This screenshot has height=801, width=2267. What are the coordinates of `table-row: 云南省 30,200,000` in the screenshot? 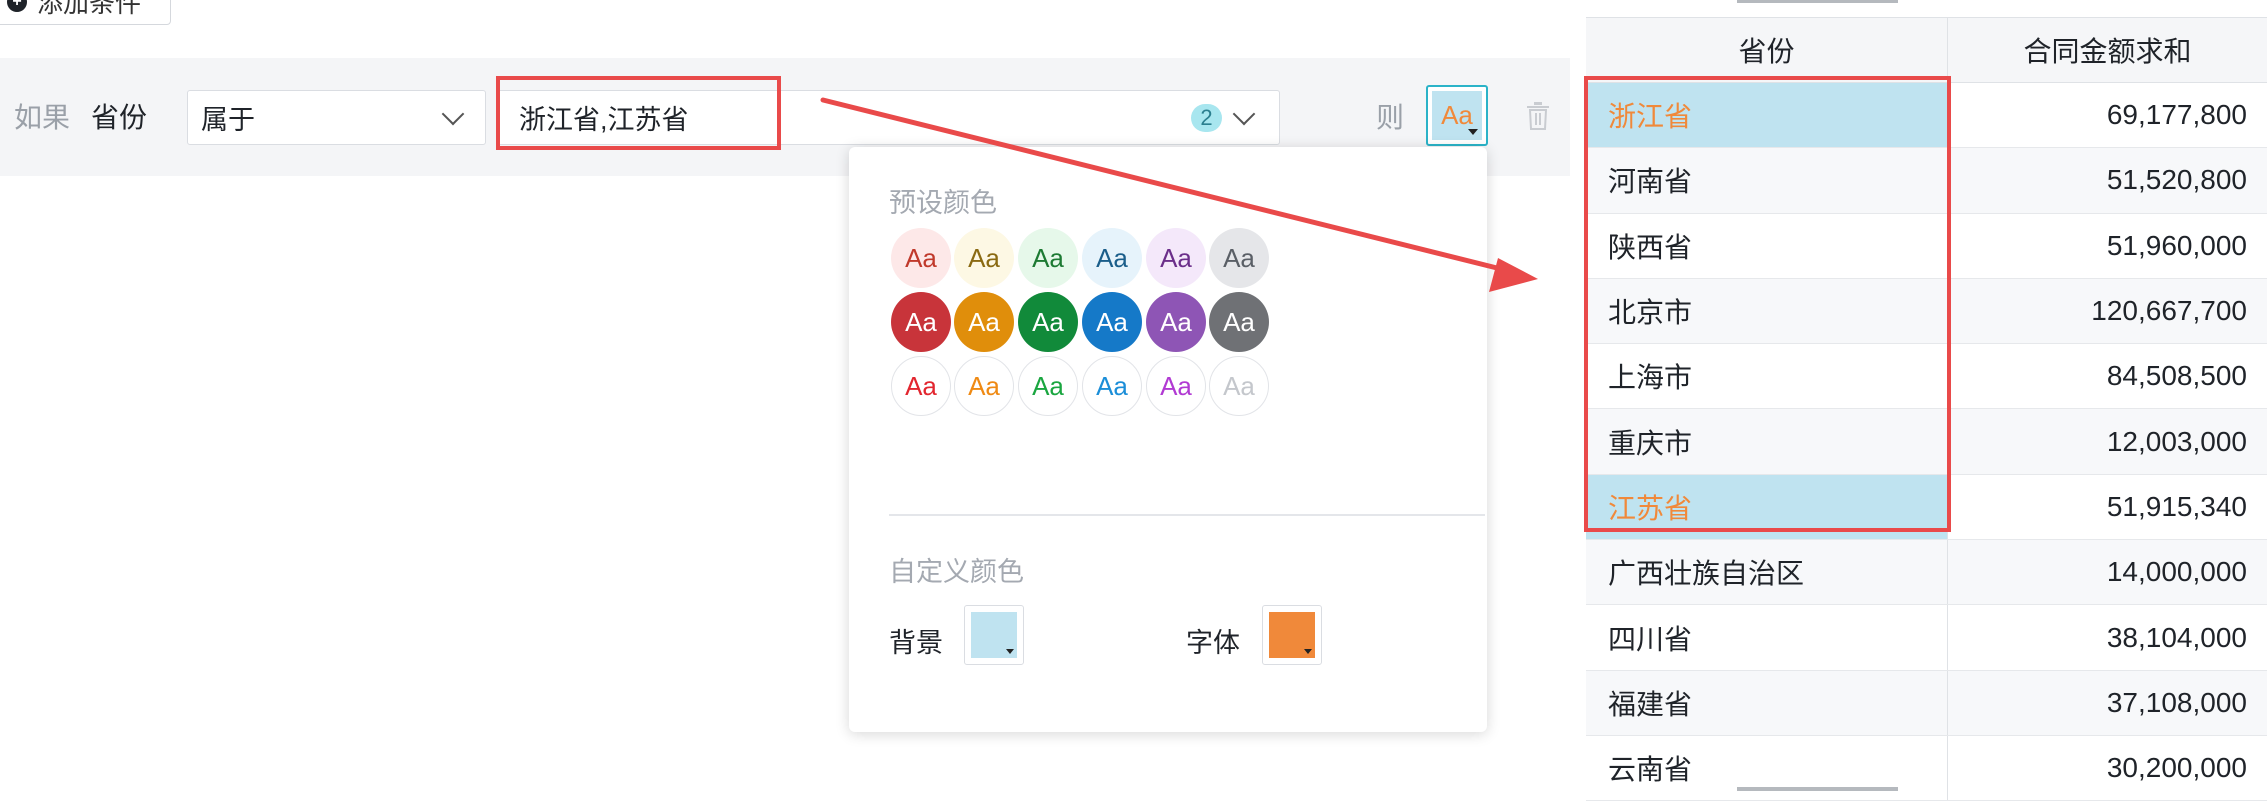 It's located at (1926, 768).